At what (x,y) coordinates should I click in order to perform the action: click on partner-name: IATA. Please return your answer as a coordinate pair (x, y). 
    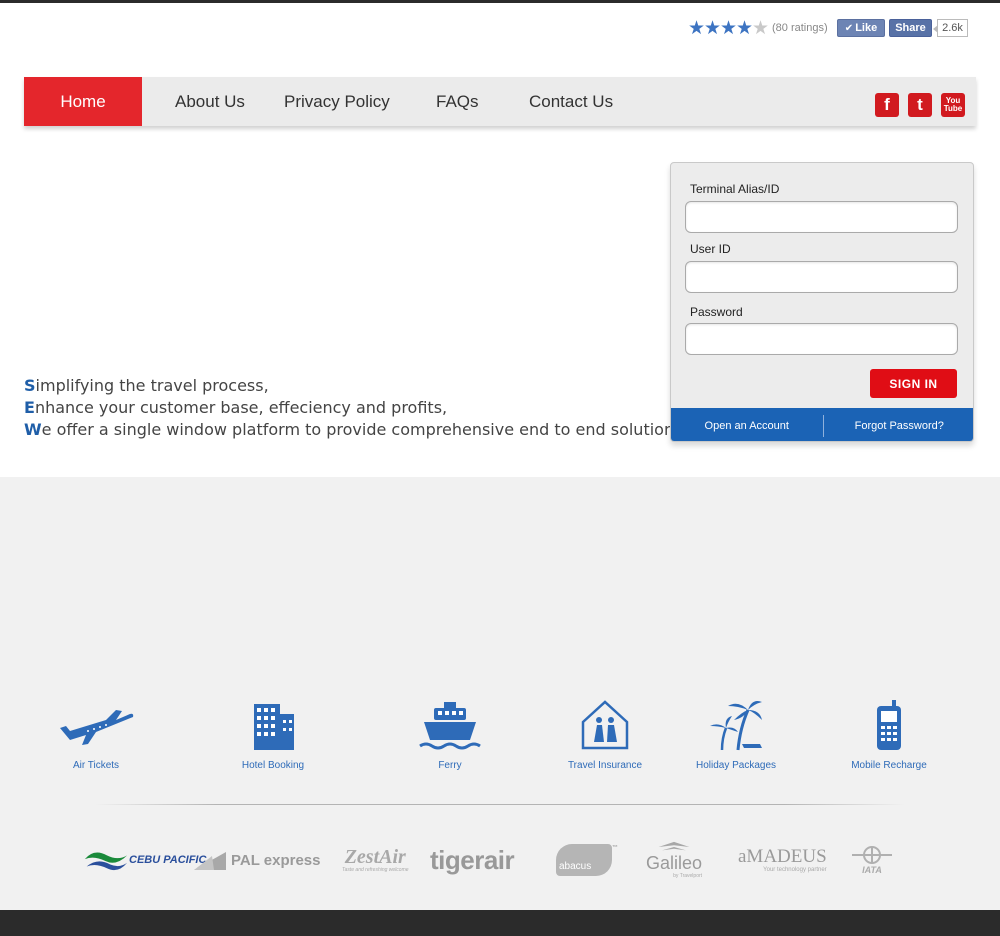
    Looking at the image, I should click on (872, 870).